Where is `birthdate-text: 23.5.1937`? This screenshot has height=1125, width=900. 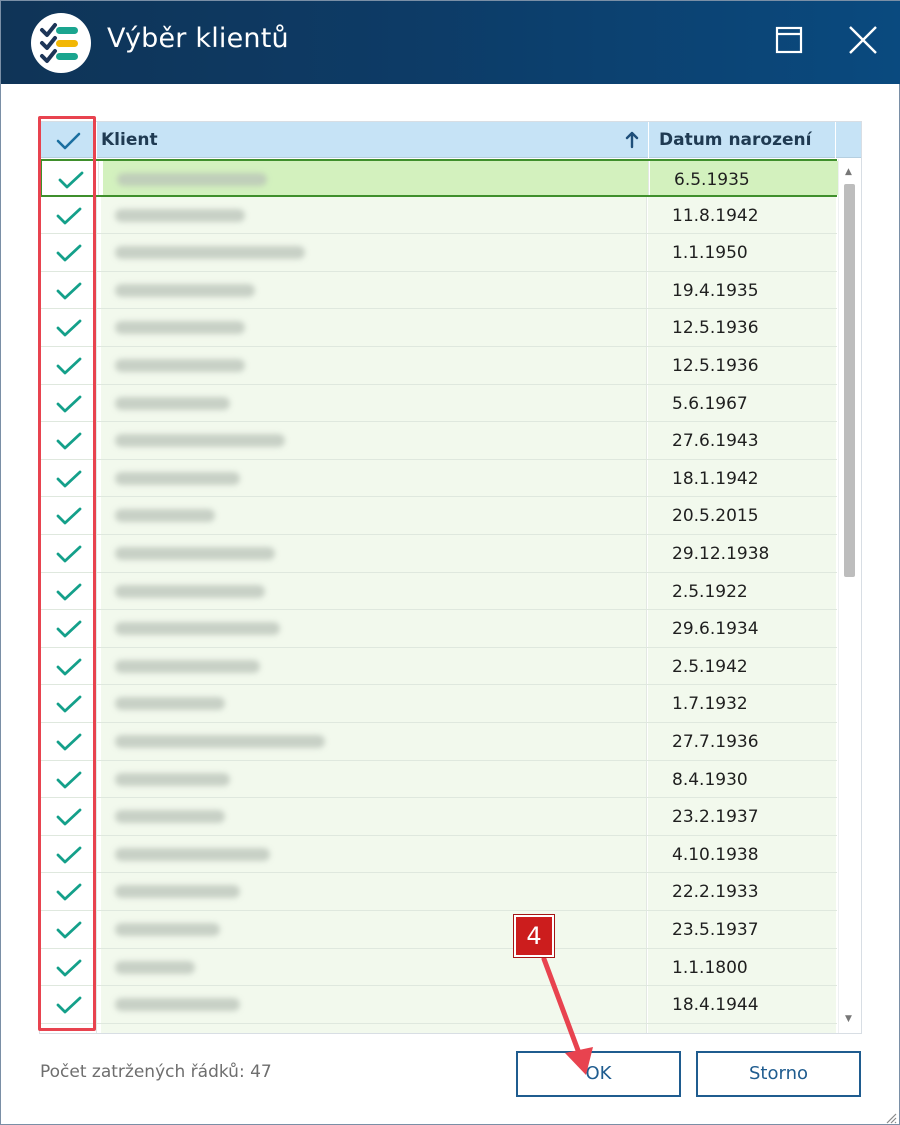
birthdate-text: 23.5.1937 is located at coordinates (715, 930).